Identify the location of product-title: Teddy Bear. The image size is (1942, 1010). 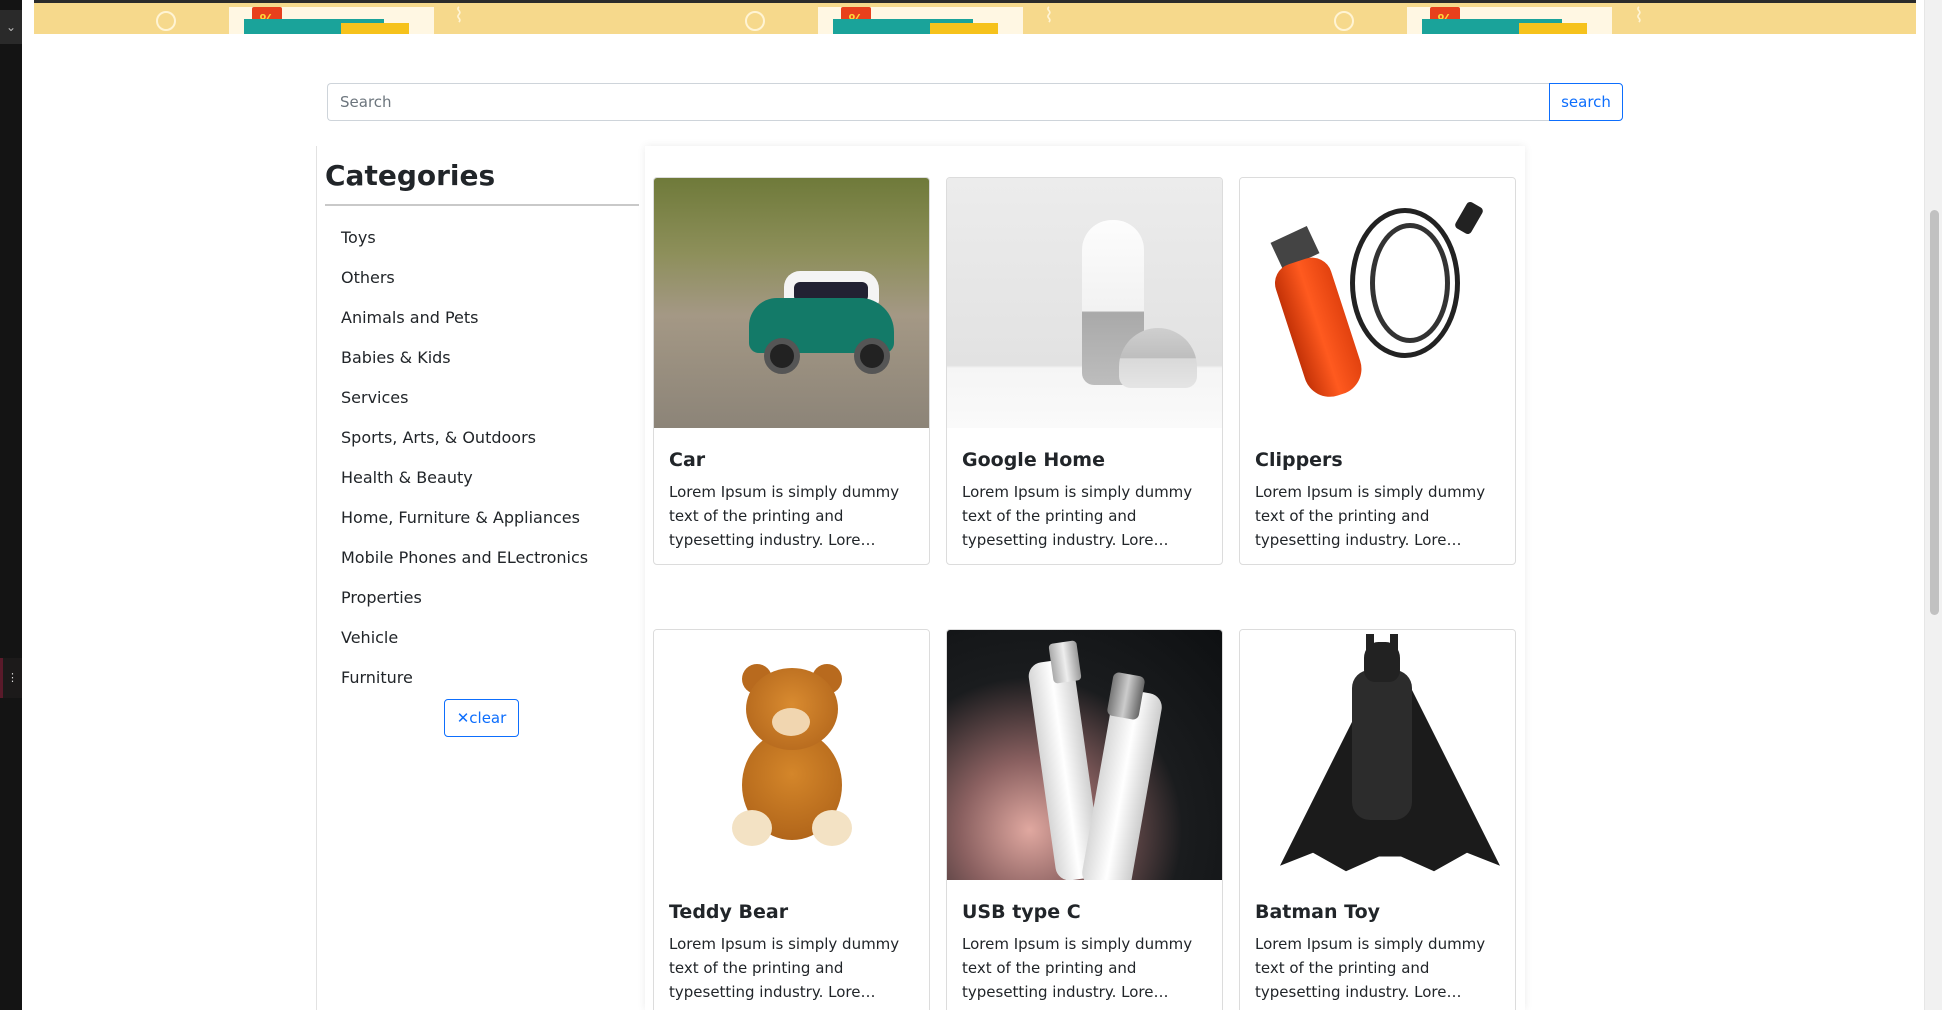
(729, 912).